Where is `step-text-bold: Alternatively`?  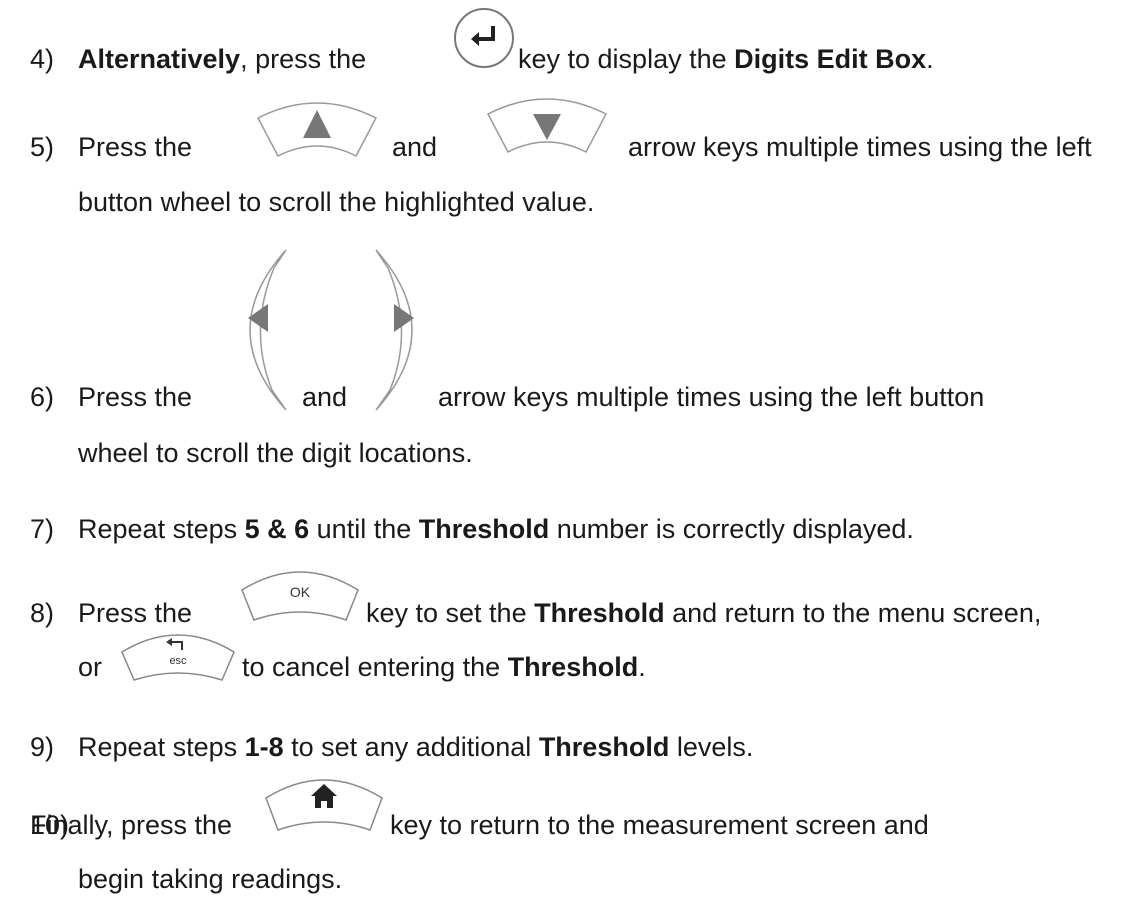
step-text-bold: Alternatively is located at coordinates (159, 59).